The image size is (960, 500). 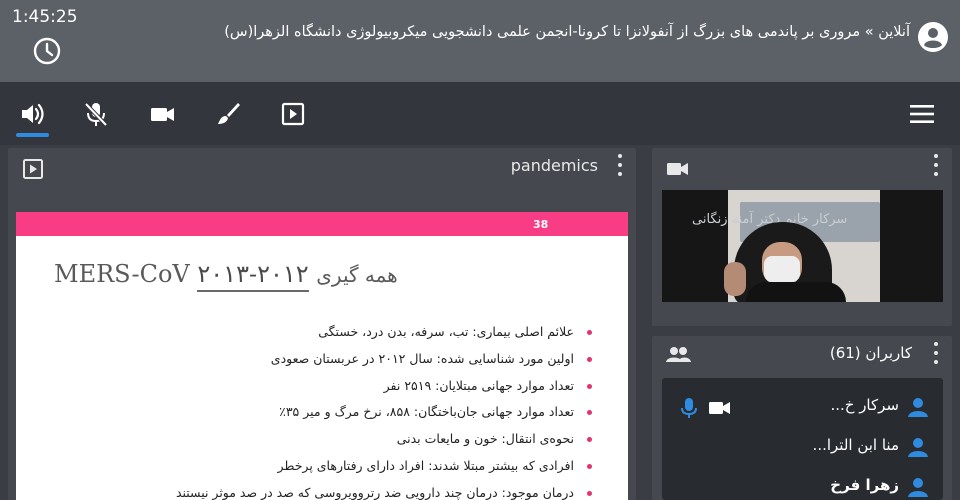 What do you see at coordinates (870, 353) in the screenshot?
I see `users-title: کاربران (61)` at bounding box center [870, 353].